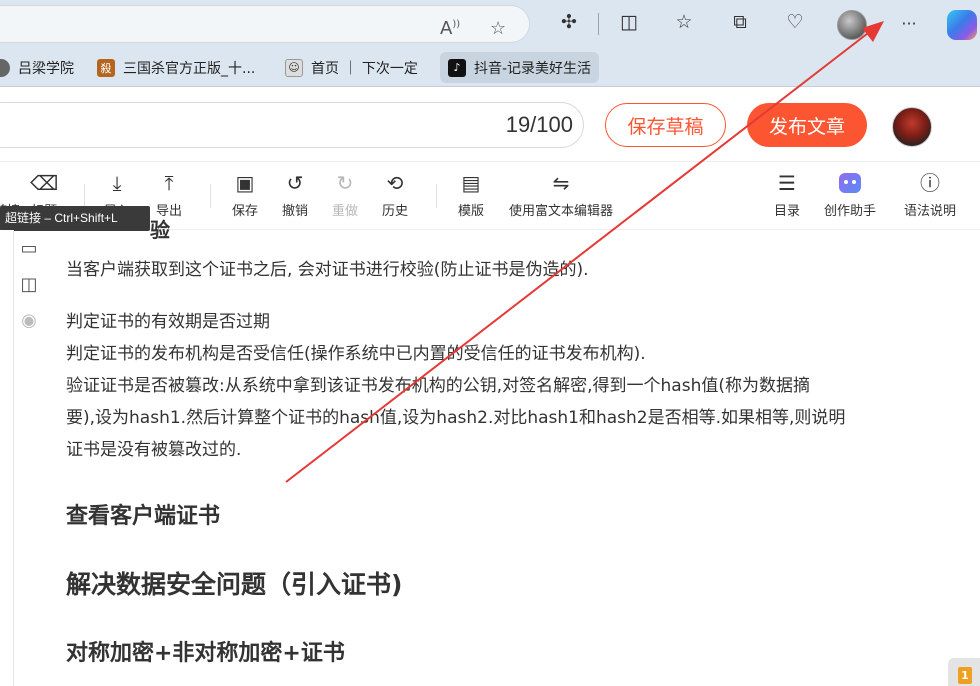 The width and height of the screenshot is (980, 686). I want to click on tool-label: 语法说明, so click(930, 211).